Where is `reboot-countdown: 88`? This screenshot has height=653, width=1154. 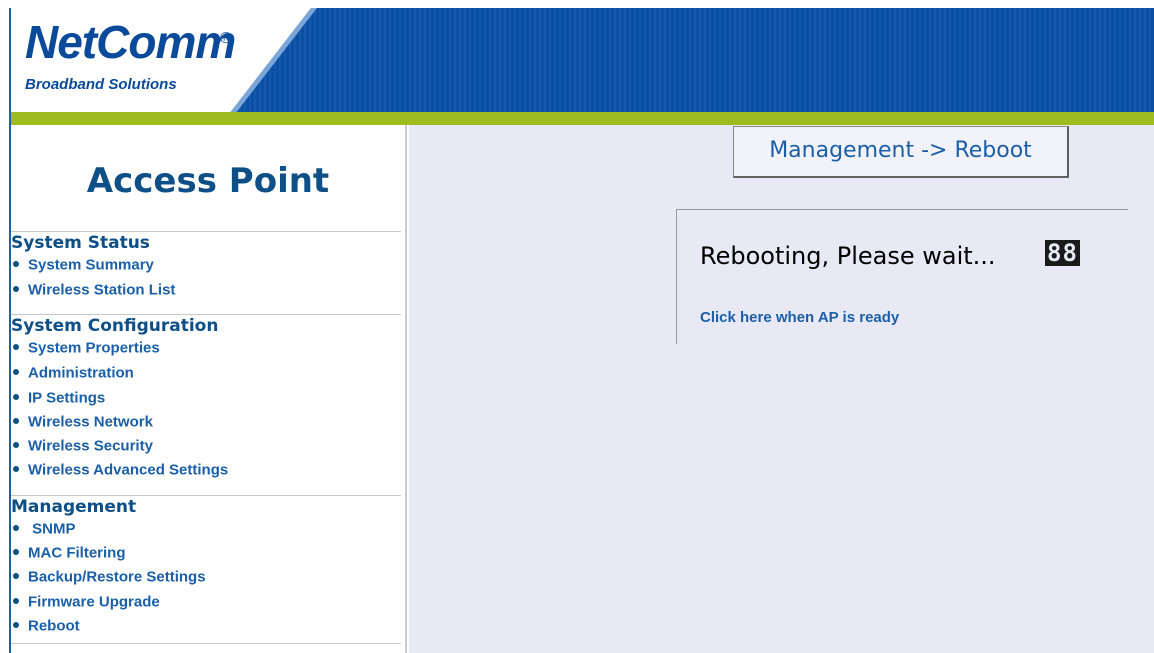 reboot-countdown: 88 is located at coordinates (1062, 253).